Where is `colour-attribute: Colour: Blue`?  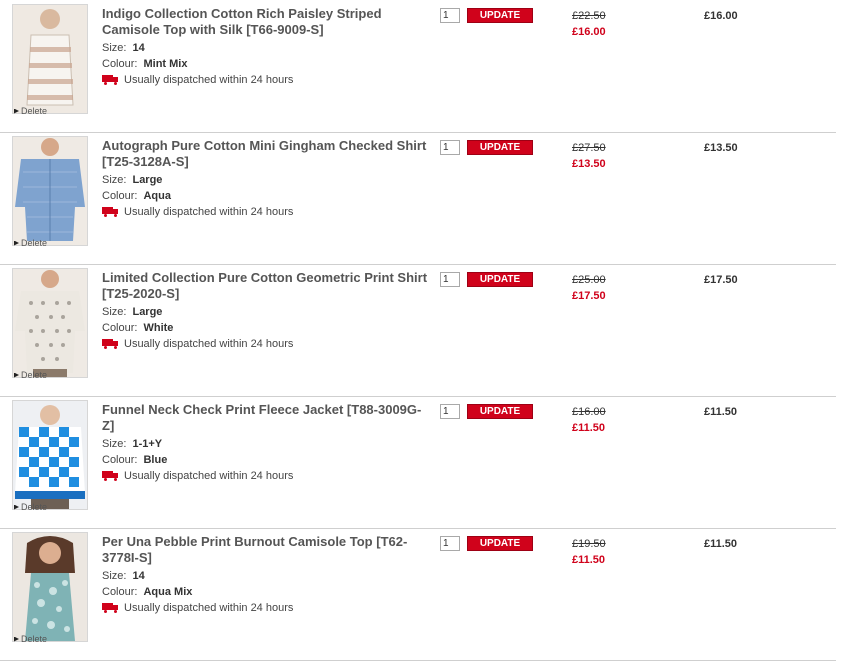
colour-attribute: Colour: Blue is located at coordinates (135, 460).